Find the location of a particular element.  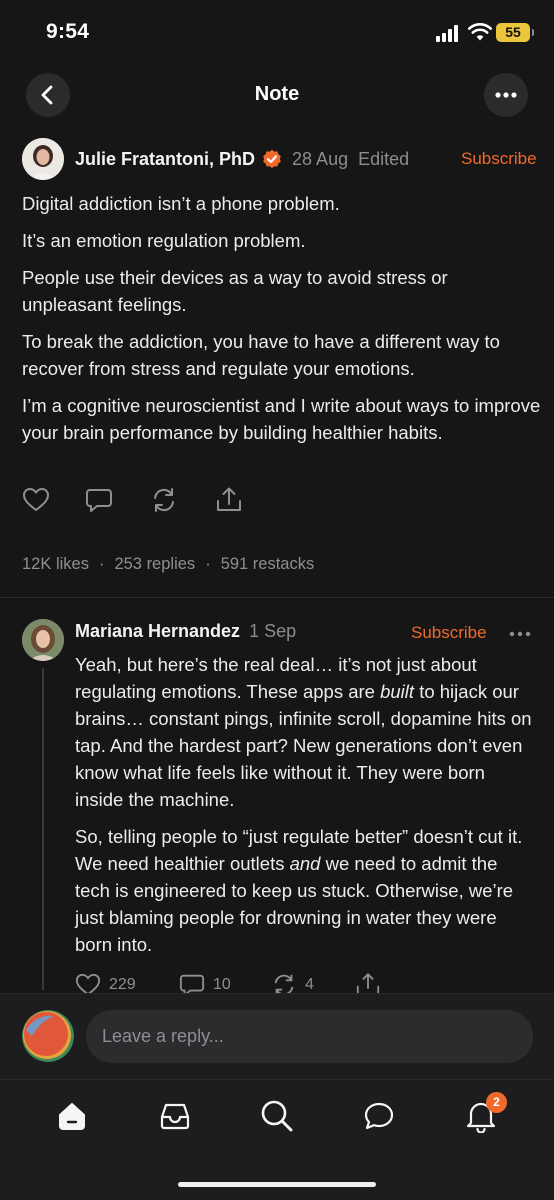

cellular-signal-icon is located at coordinates (449, 33).